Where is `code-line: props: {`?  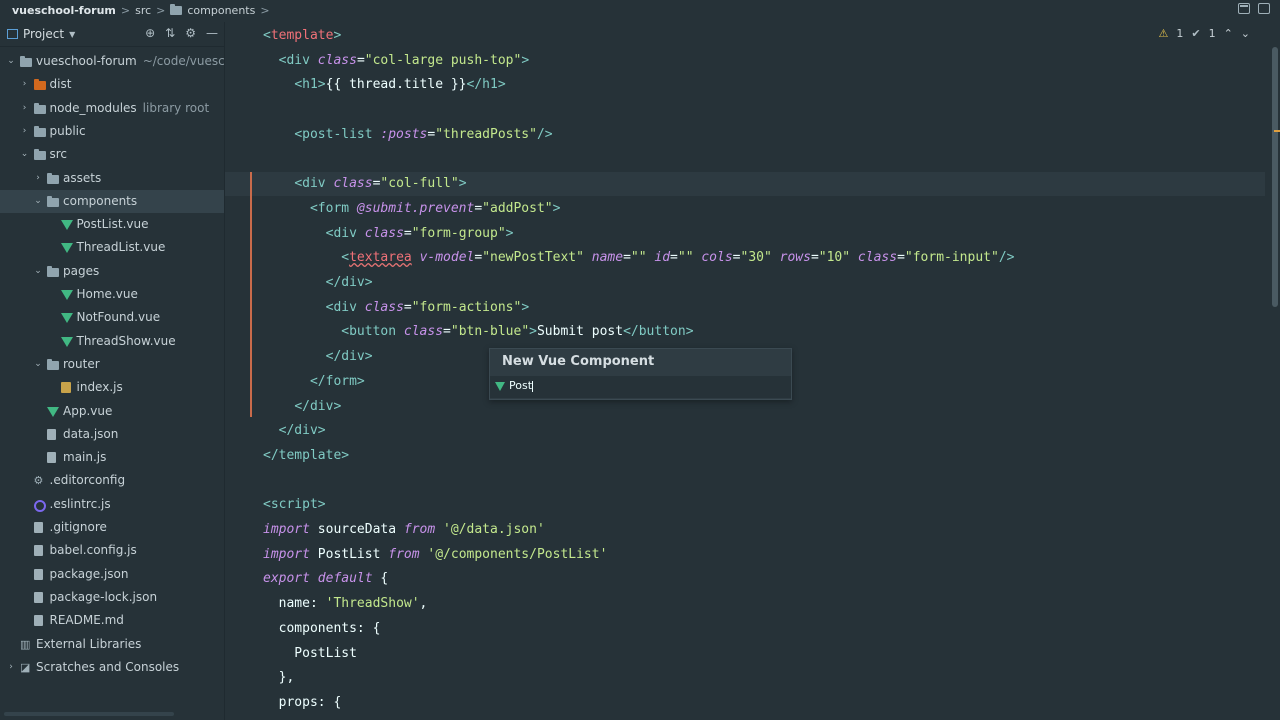 code-line: props: { is located at coordinates (302, 703).